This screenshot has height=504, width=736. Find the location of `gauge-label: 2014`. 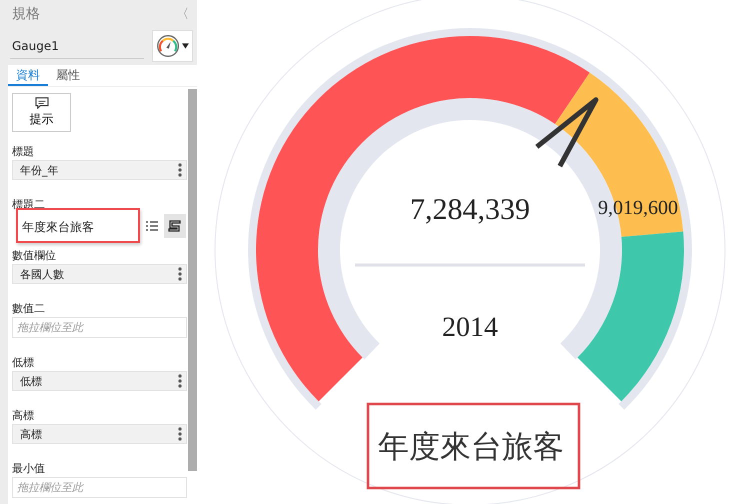

gauge-label: 2014 is located at coordinates (470, 327).